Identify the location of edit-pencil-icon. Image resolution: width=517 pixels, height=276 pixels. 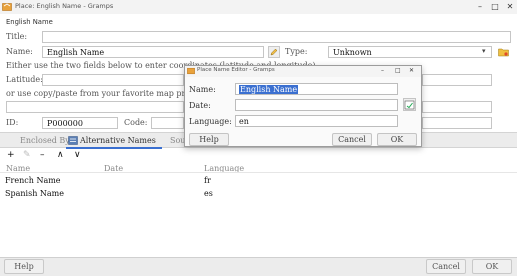
(274, 52).